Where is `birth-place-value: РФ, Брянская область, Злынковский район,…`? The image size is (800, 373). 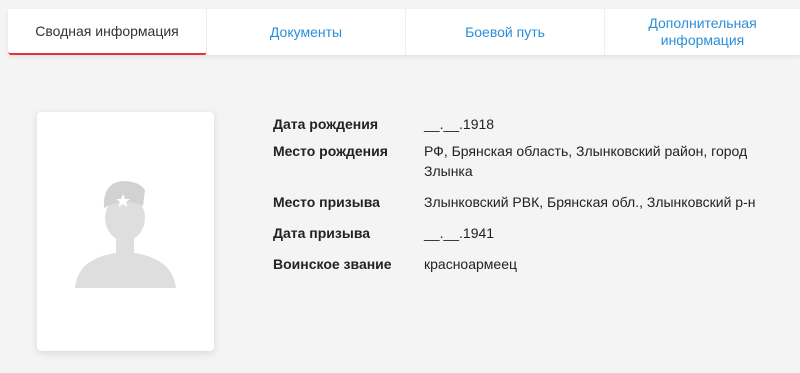 birth-place-value: РФ, Брянская область, Злынковский район,… is located at coordinates (586, 161).